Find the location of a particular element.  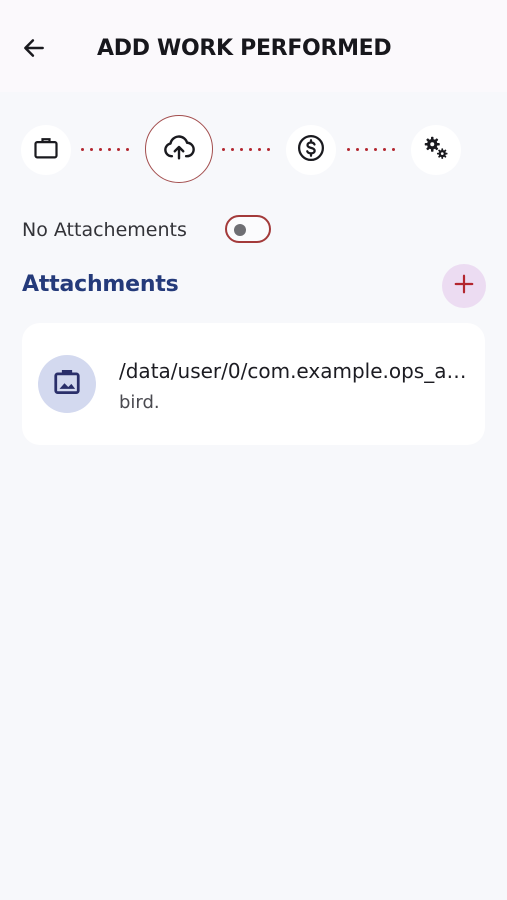

no-attachments-row: No Attachements is located at coordinates (252, 230).